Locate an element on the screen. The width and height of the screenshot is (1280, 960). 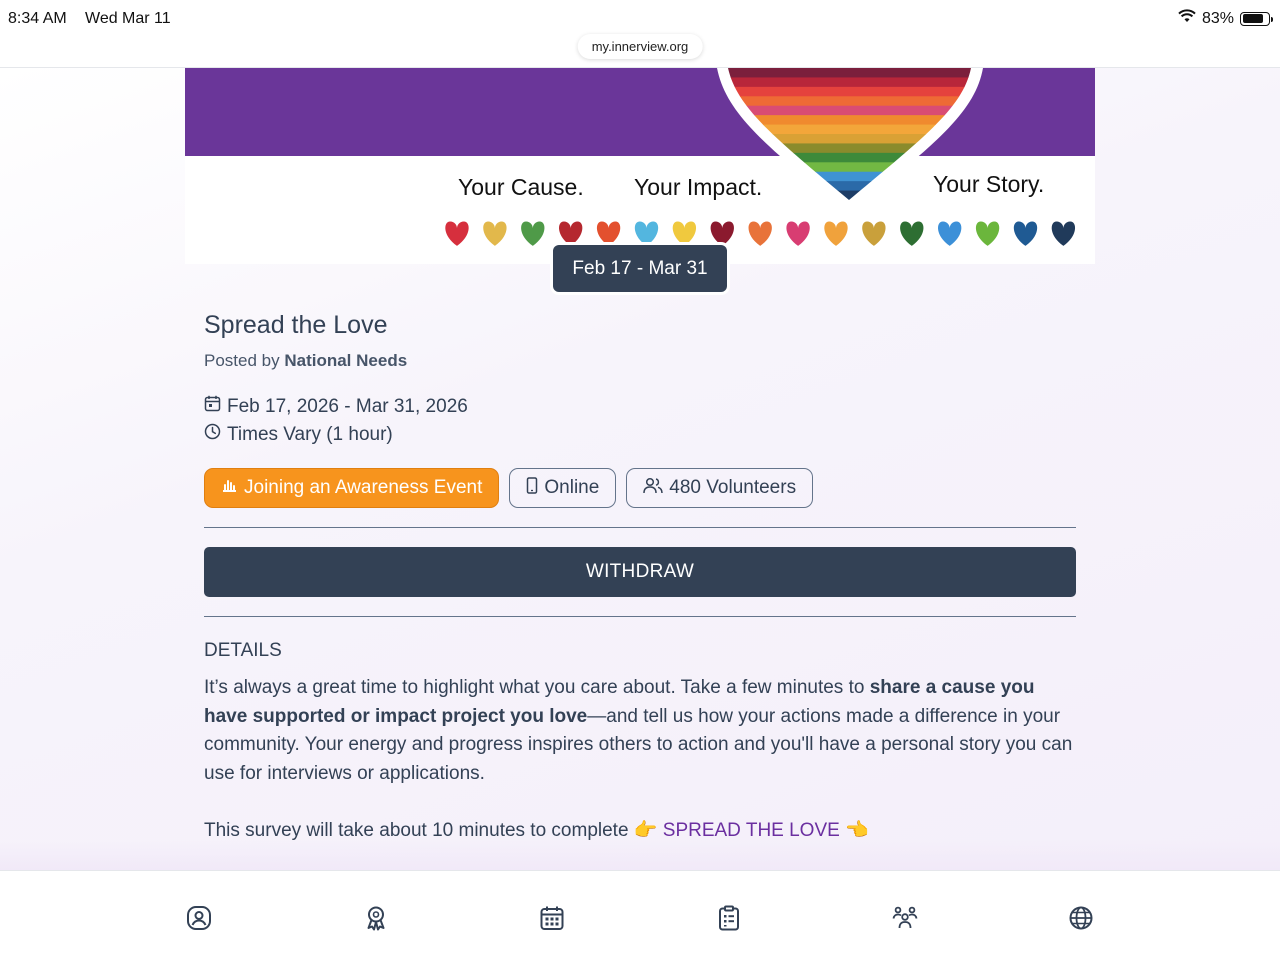
event-time: Times Vary (1 hour) is located at coordinates (298, 434).